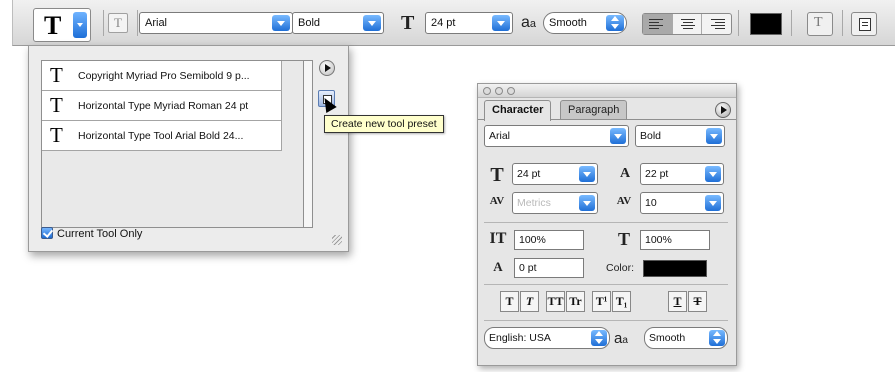 The height and width of the screenshot is (372, 895). What do you see at coordinates (327, 68) in the screenshot?
I see `panel-menu-icon` at bounding box center [327, 68].